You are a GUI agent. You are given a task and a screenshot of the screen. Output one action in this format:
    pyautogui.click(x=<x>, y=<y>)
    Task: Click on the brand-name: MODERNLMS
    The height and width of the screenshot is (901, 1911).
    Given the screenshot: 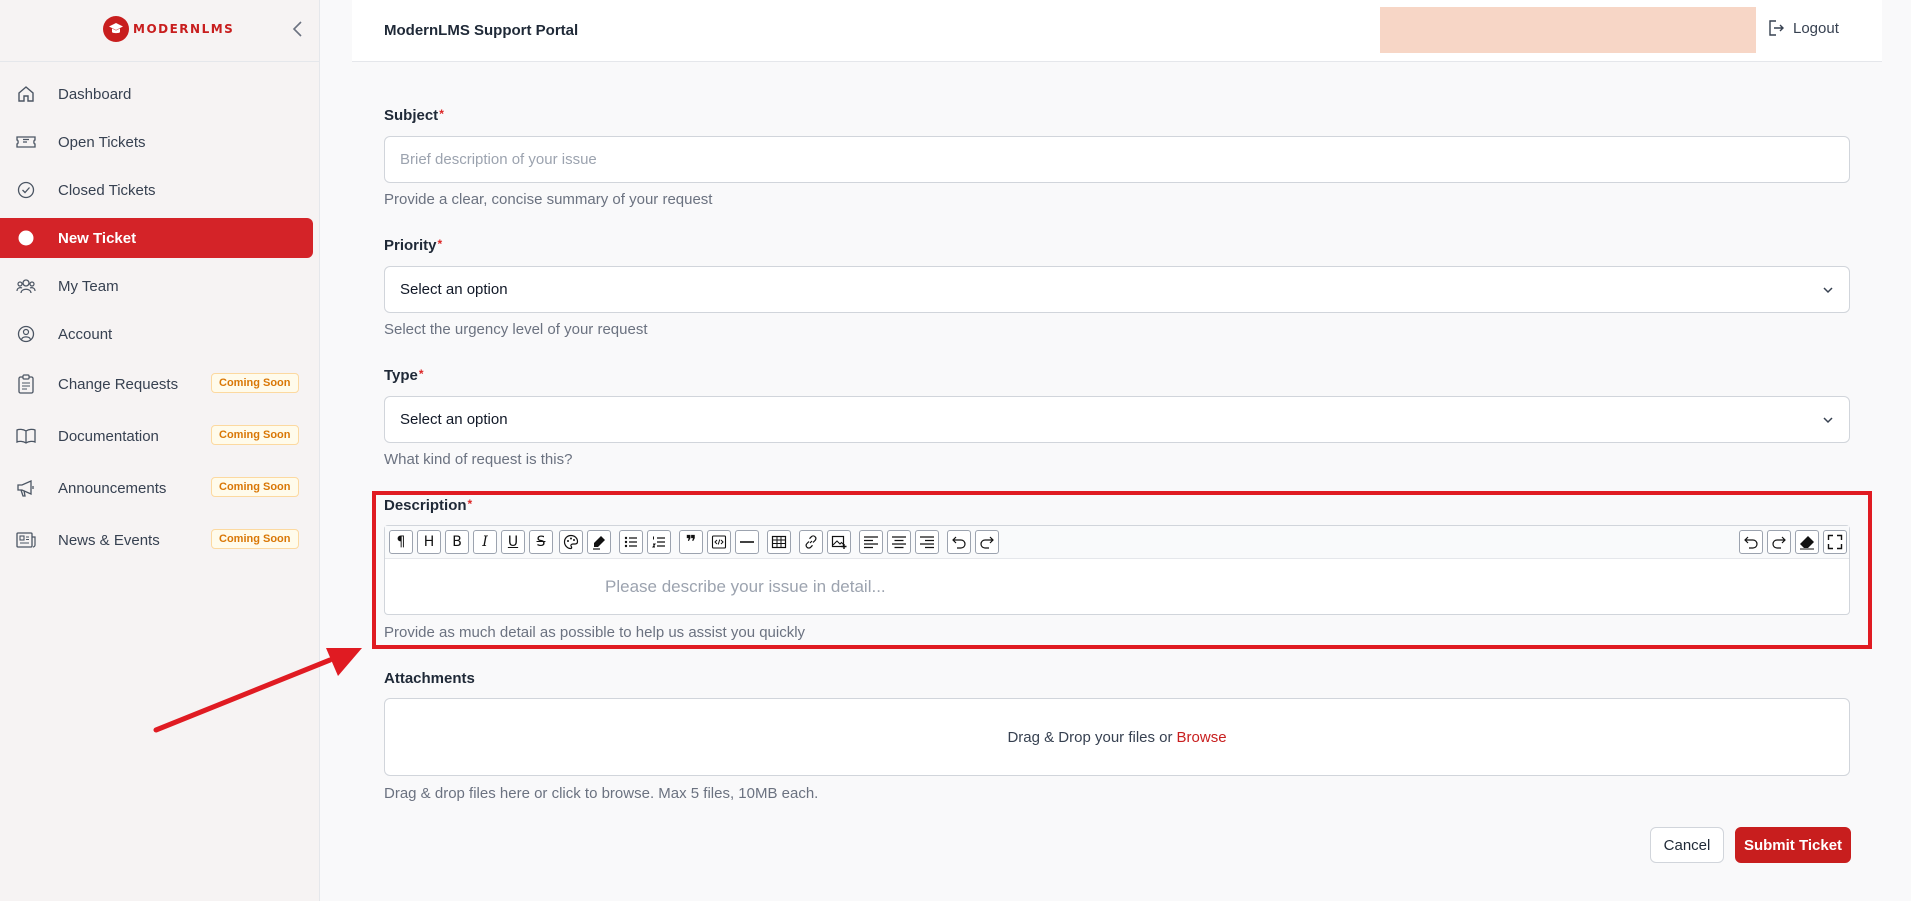 What is the action you would take?
    pyautogui.click(x=184, y=29)
    